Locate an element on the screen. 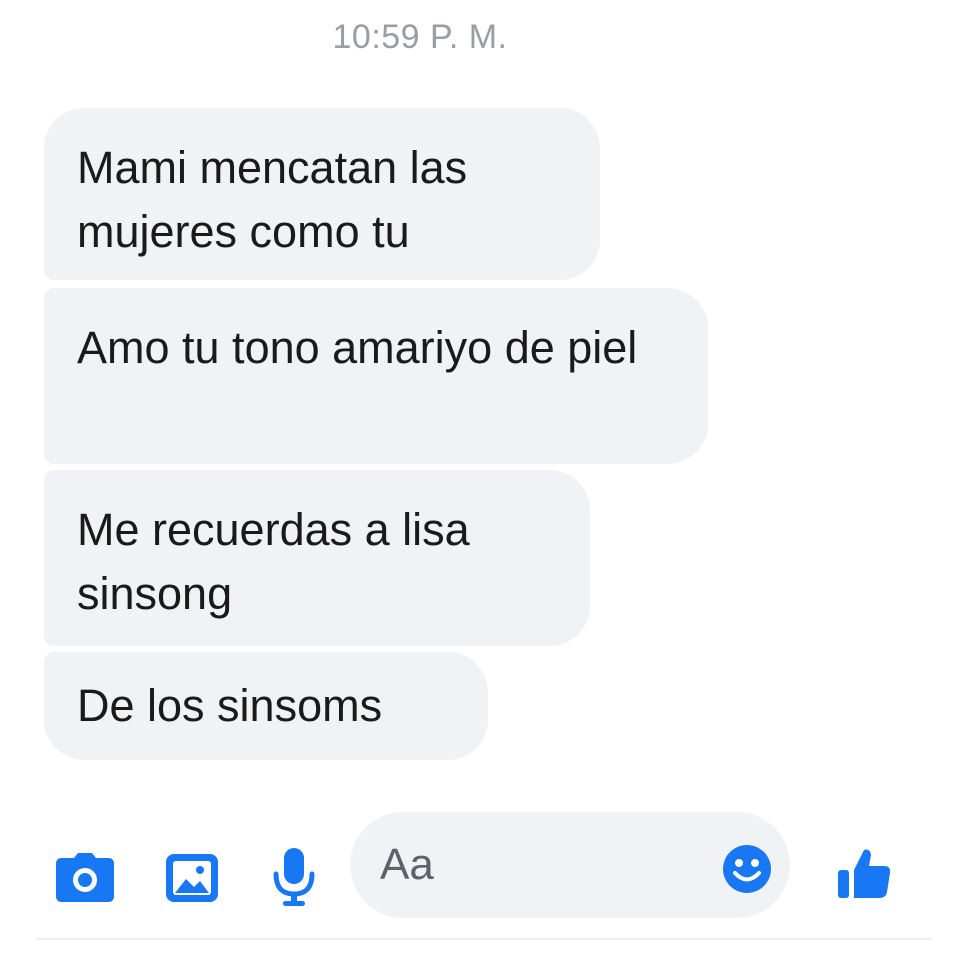  gallery-icon is located at coordinates (192, 878).